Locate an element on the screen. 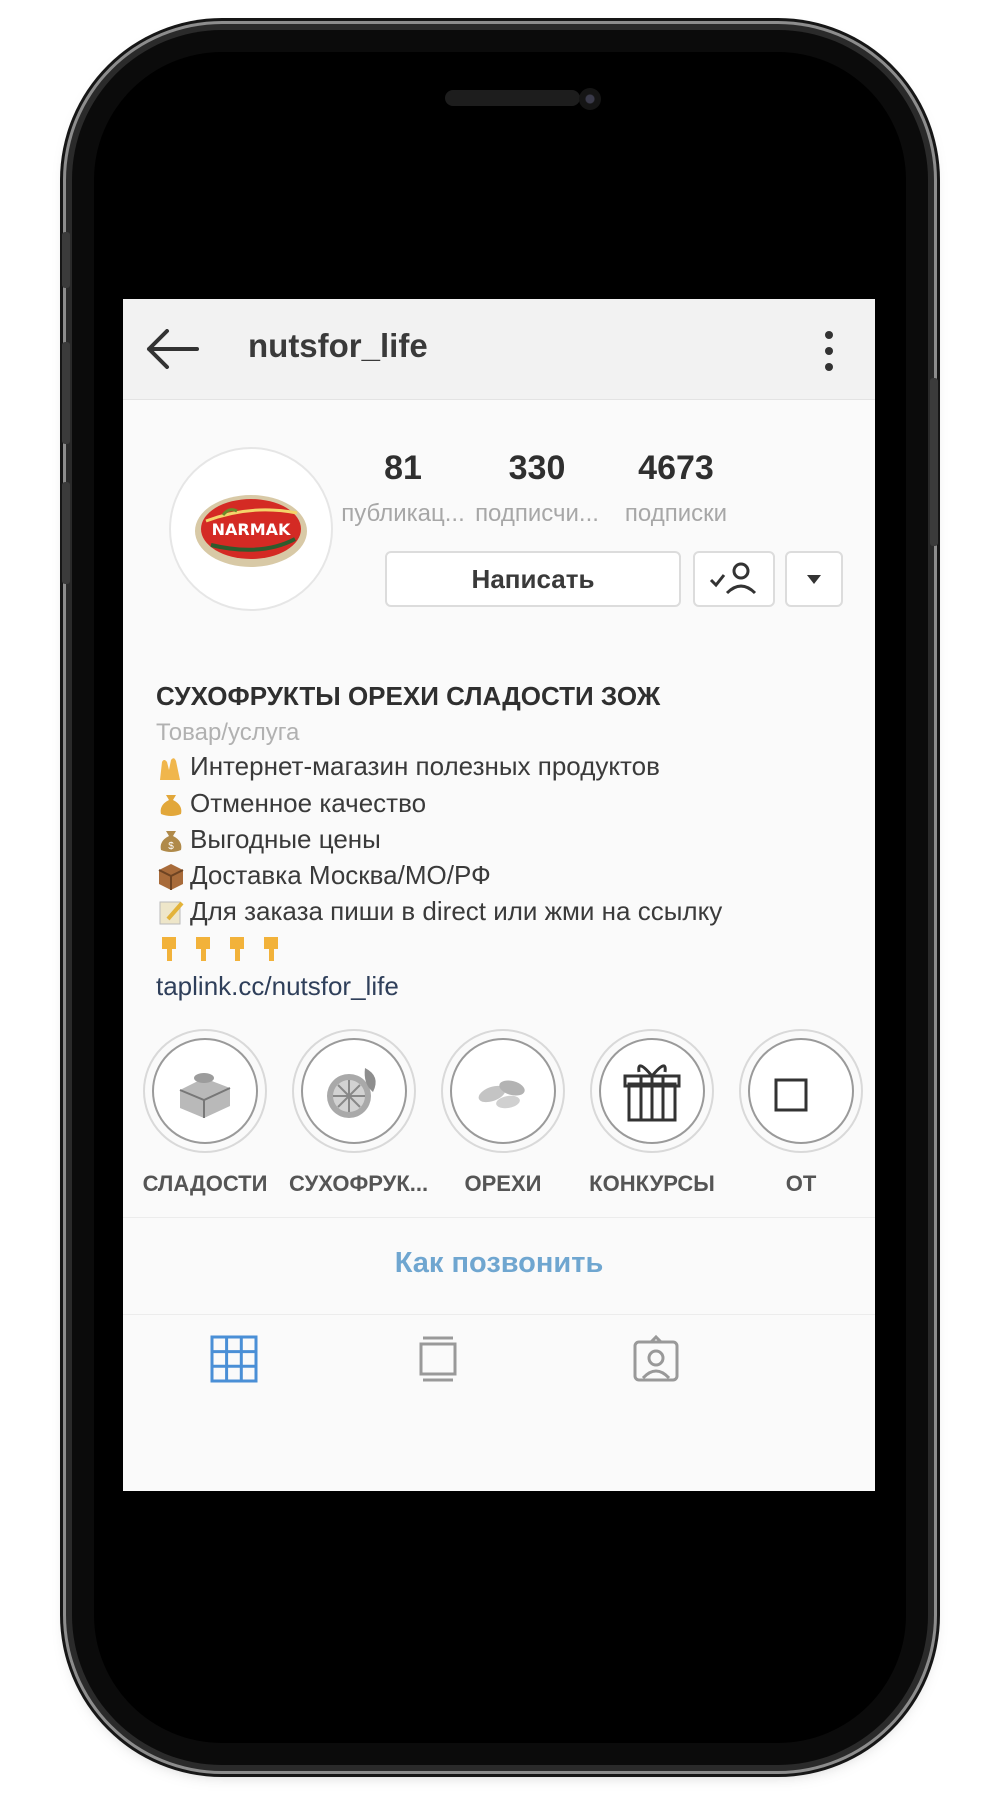 This screenshot has height=1800, width=1000. money-bag-icon is located at coordinates (171, 804).